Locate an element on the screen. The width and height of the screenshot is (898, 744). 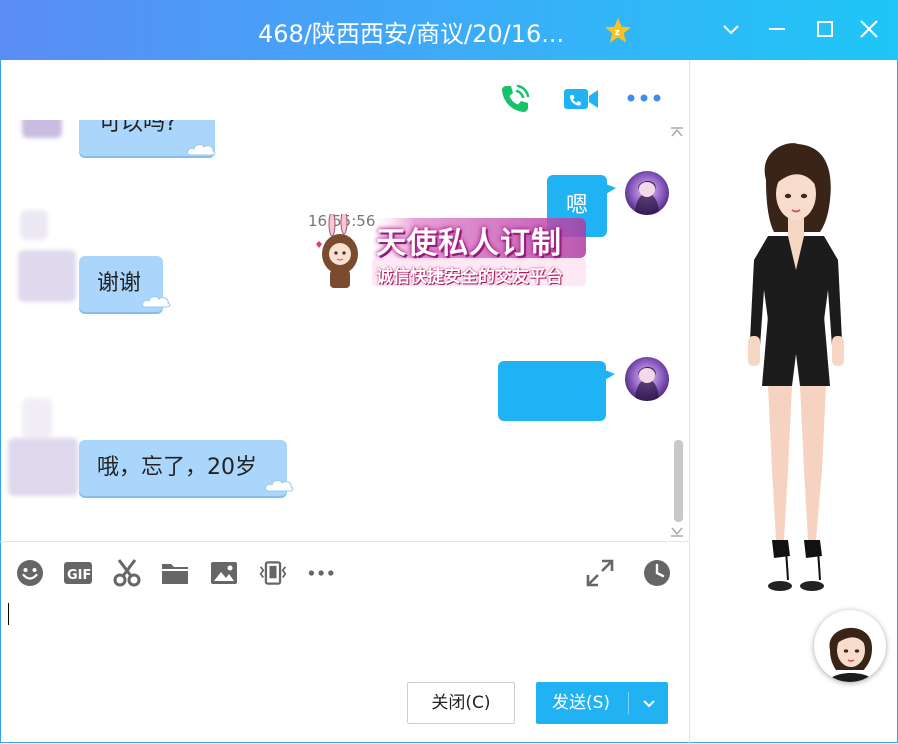
history-icon is located at coordinates (657, 573).